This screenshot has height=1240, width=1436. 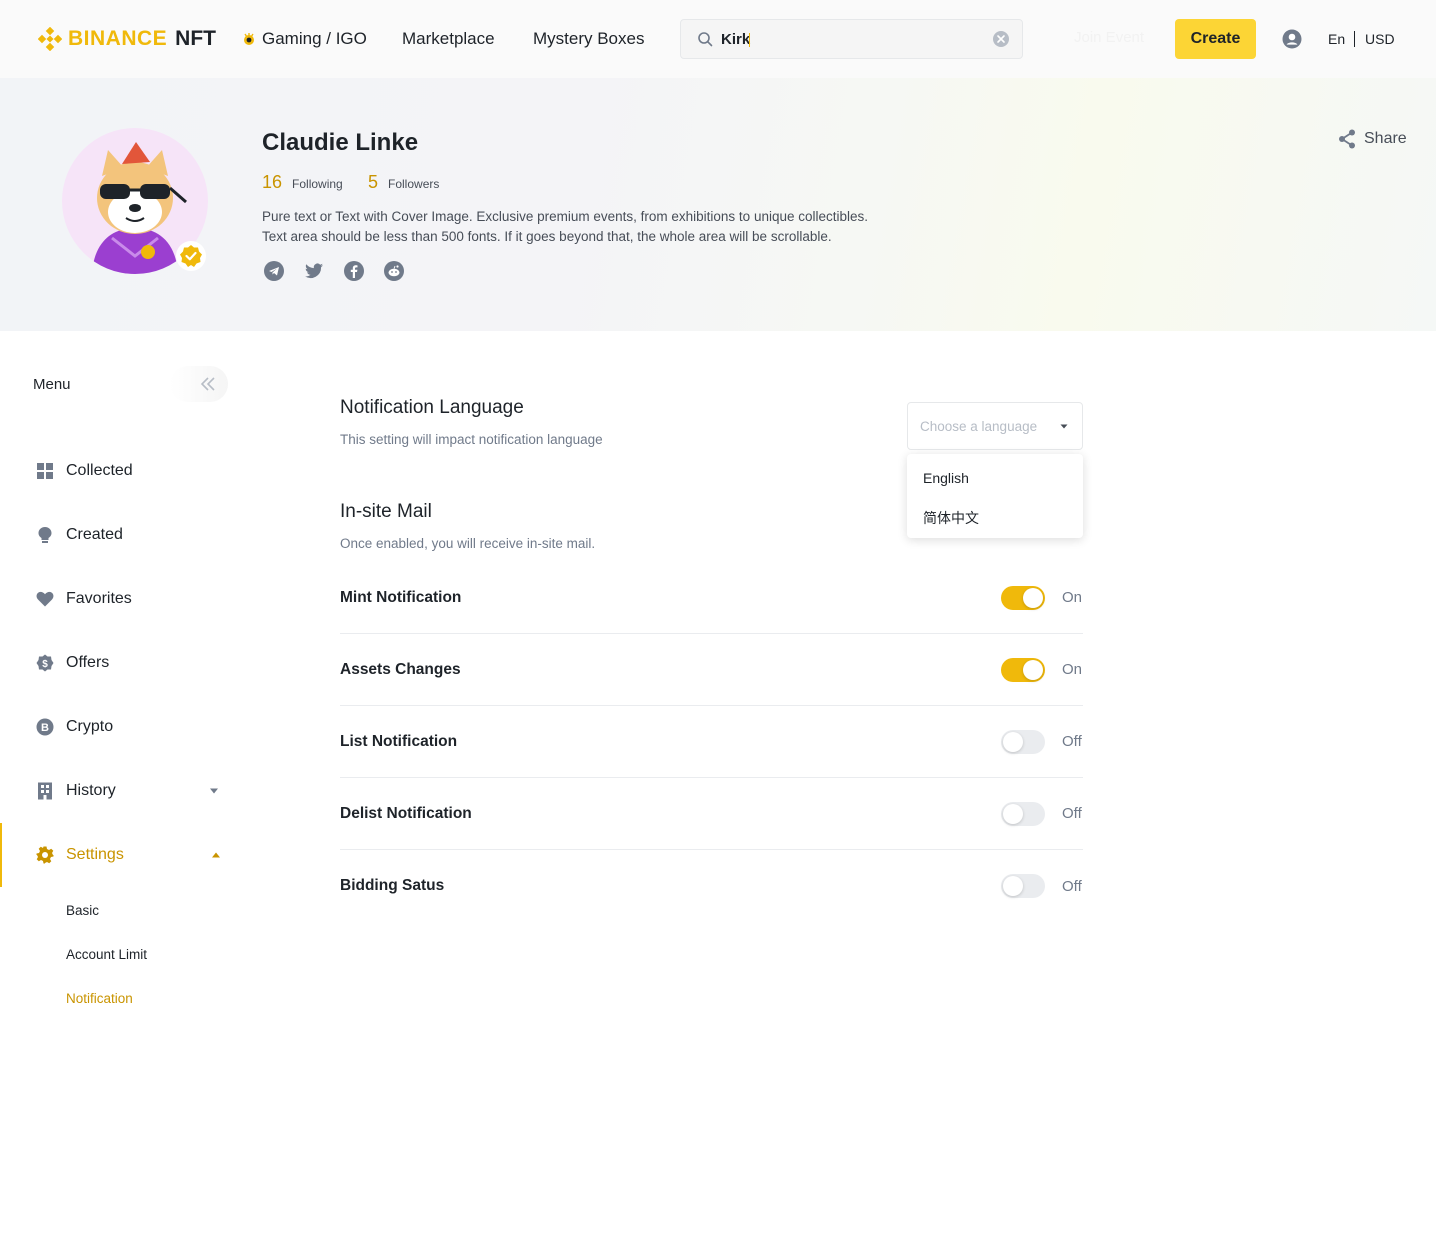 What do you see at coordinates (1354, 39) in the screenshot?
I see `header-divider` at bounding box center [1354, 39].